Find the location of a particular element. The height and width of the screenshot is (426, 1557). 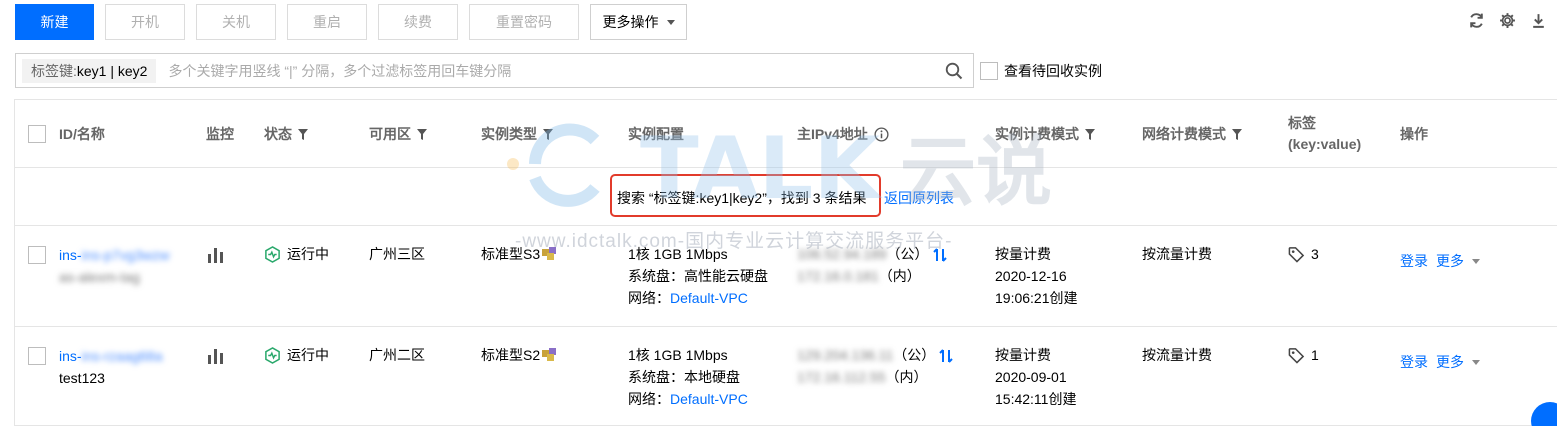

top-right-icons is located at coordinates (1507, 20).